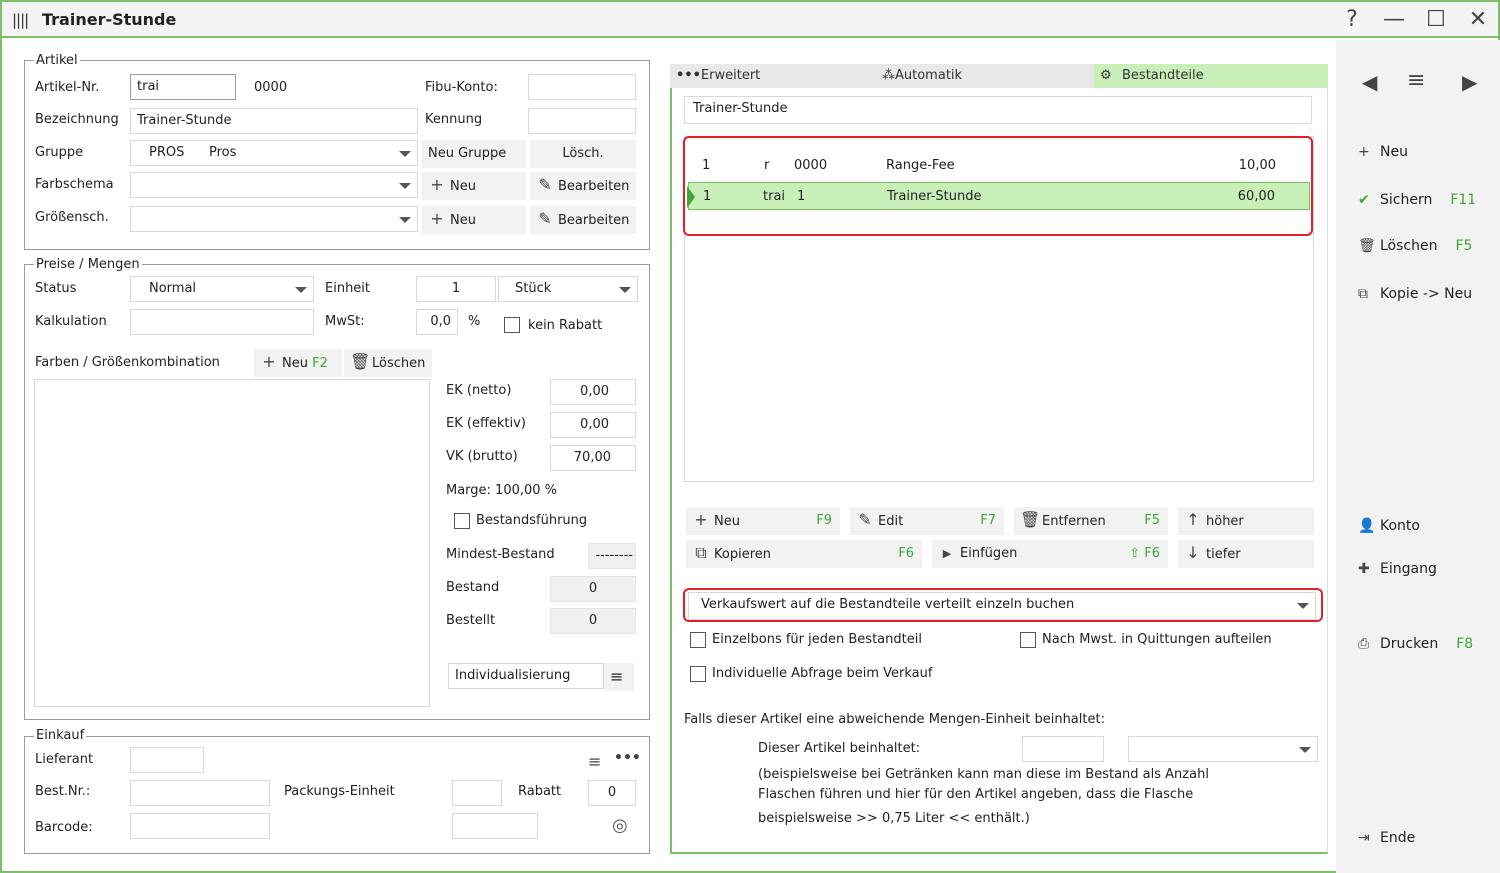 This screenshot has height=873, width=1500. Describe the element at coordinates (1463, 200) in the screenshot. I see `sichern-key: F11` at that location.